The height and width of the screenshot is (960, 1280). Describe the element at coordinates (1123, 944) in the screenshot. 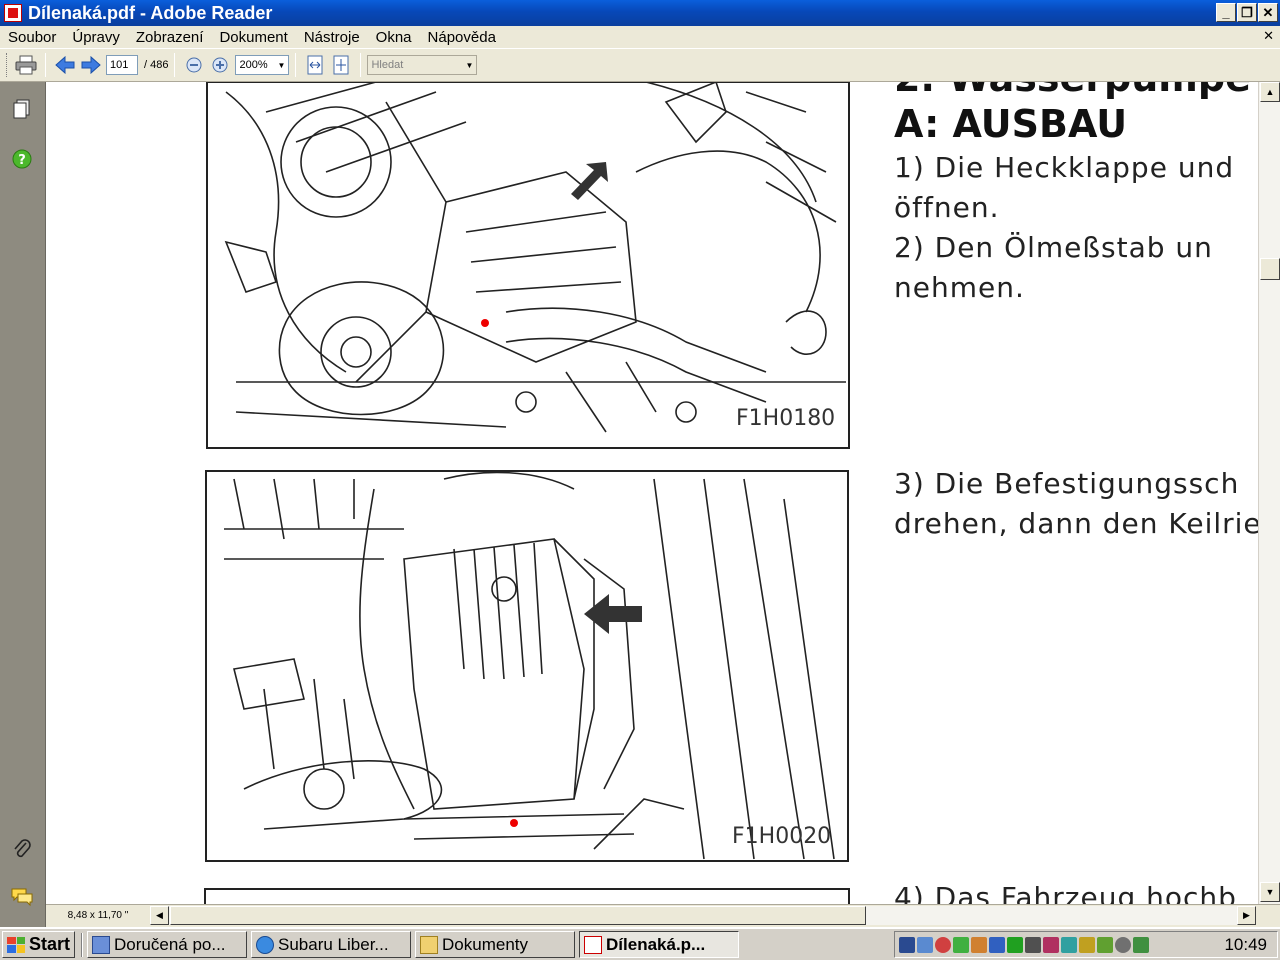

I see `tray-device-icon` at that location.